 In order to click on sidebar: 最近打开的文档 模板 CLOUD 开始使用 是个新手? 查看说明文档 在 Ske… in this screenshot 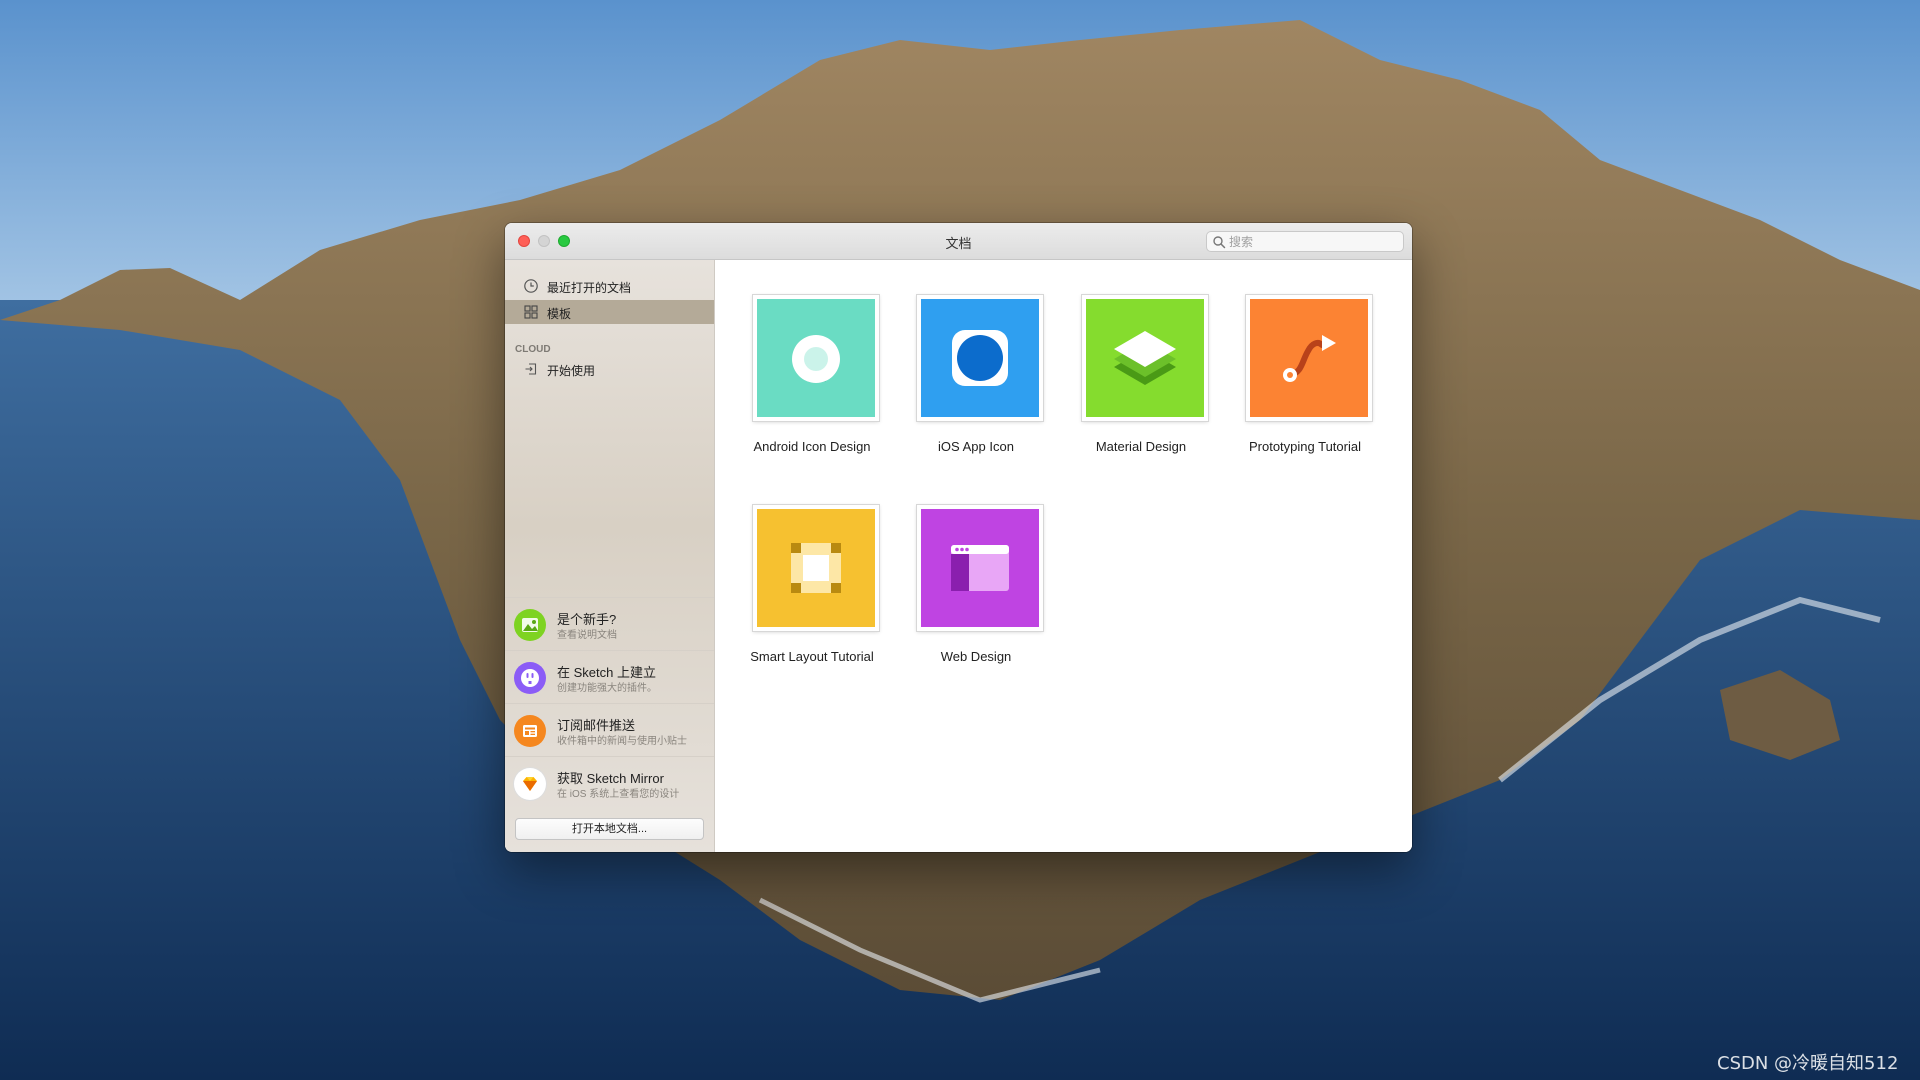, I will do `click(610, 556)`.